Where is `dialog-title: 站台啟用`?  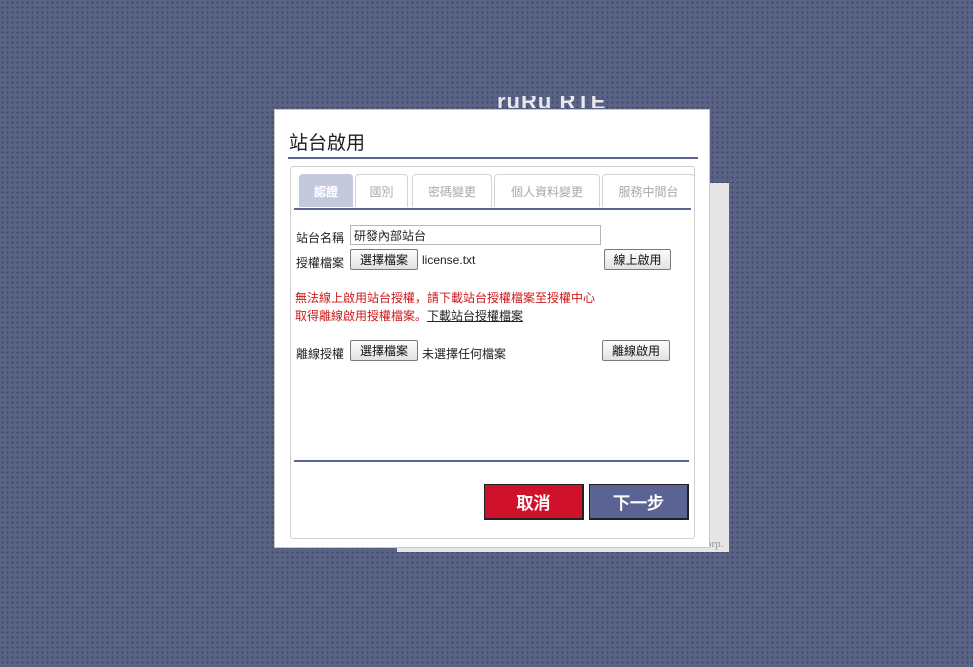
dialog-title: 站台啟用 is located at coordinates (327, 143).